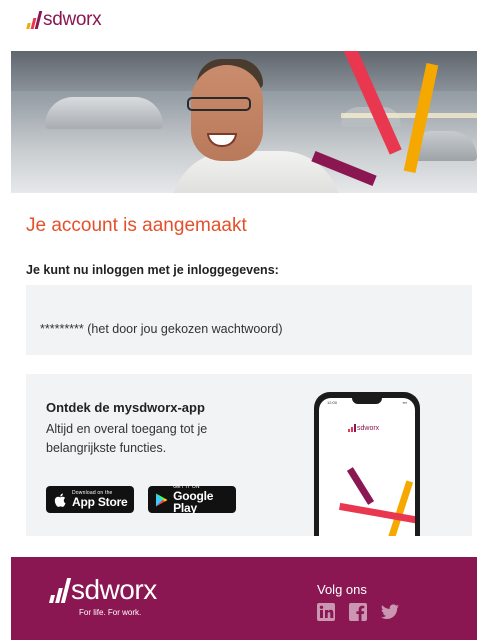 Image resolution: width=477 pixels, height=640 pixels. I want to click on logo-wordmark: sdworx, so click(72, 19).